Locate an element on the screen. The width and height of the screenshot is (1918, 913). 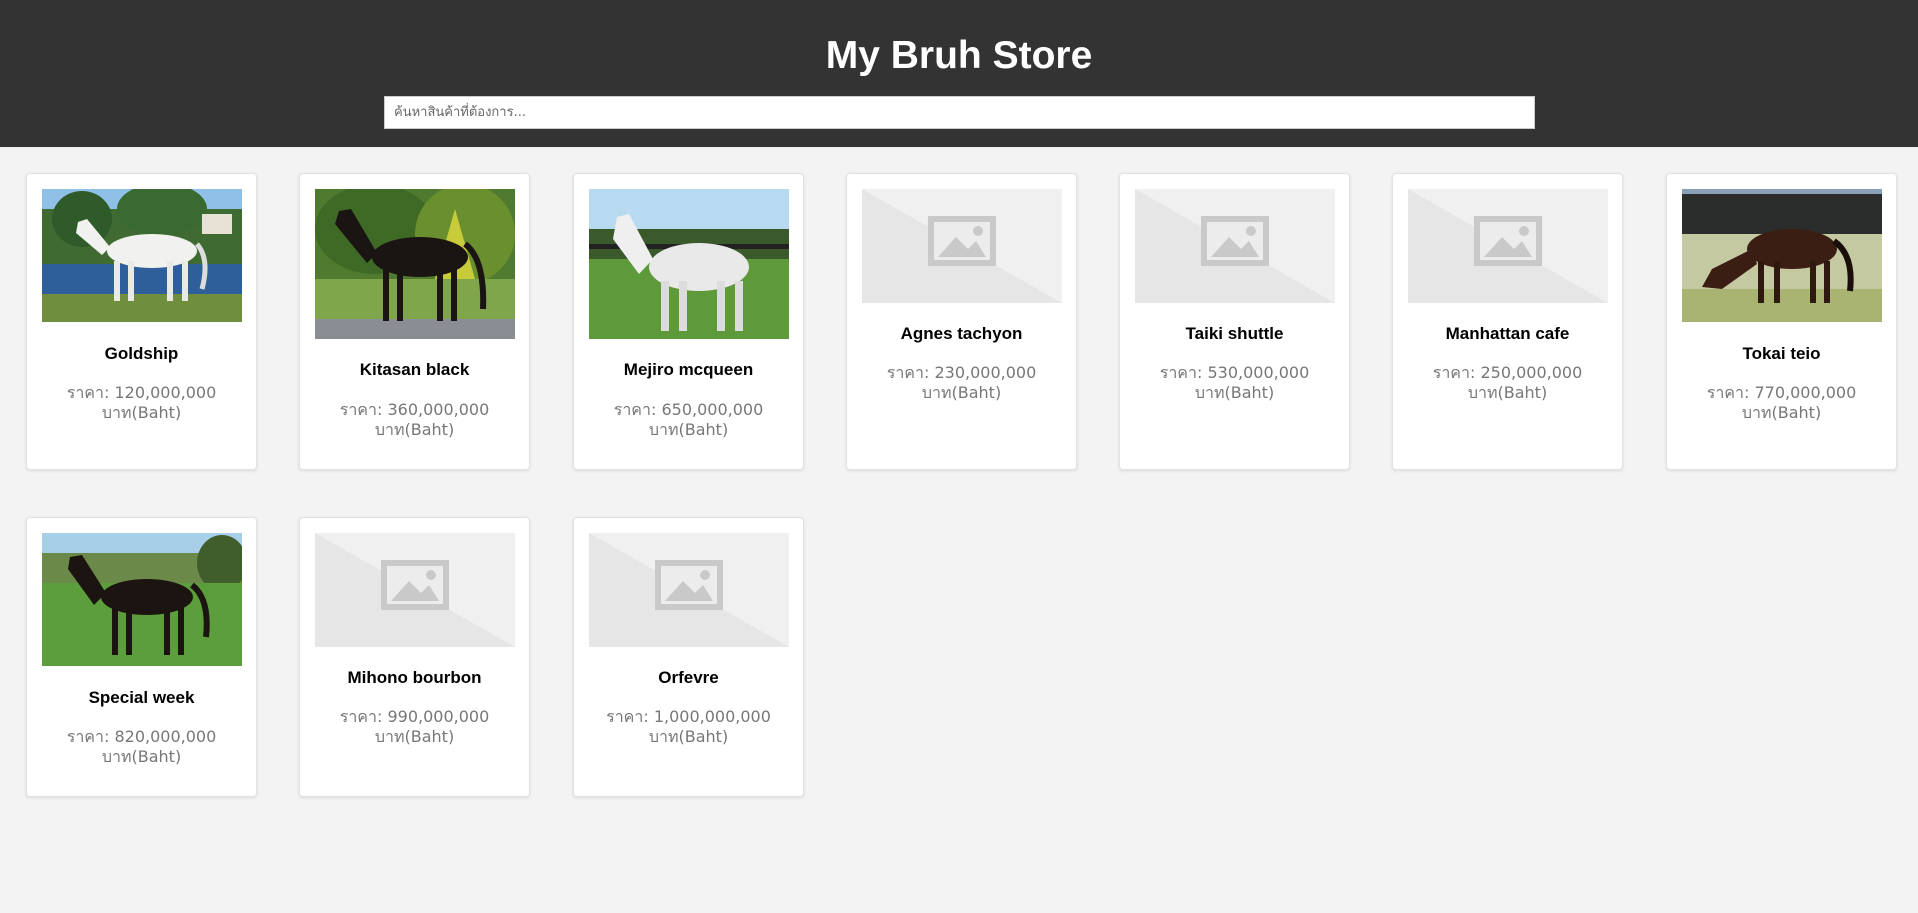
product-price: ราคา: 770,000,000 บาท(Baht) is located at coordinates (1781, 402).